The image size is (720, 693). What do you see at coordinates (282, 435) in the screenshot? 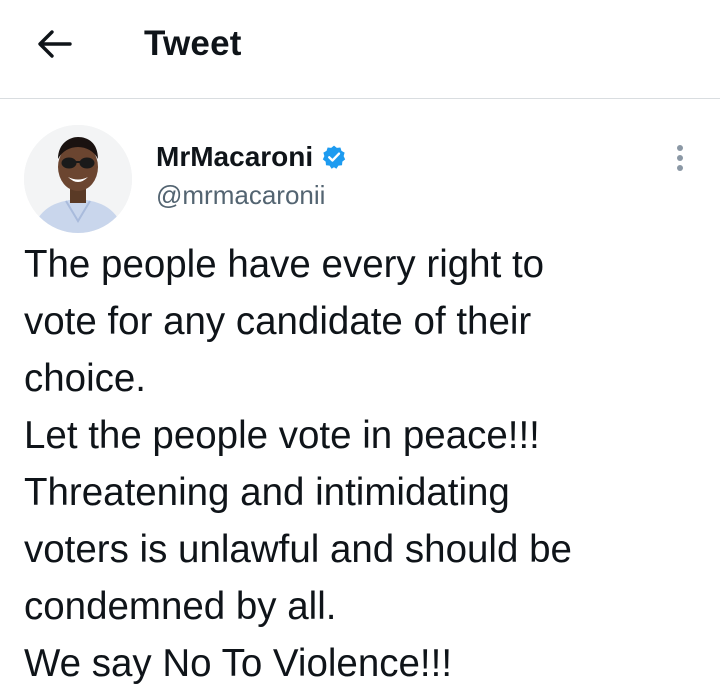
I see `tweet-text-line: Let the people vote in peace!!!` at bounding box center [282, 435].